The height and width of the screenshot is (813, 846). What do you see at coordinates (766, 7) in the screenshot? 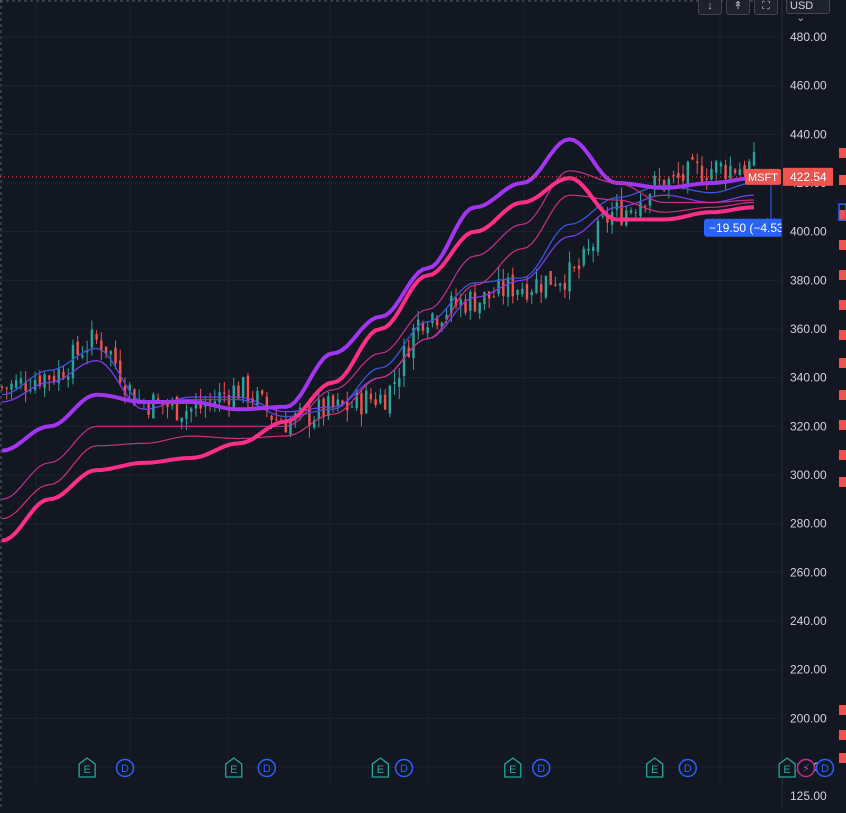
I see `fullscreen-icon: ⛶` at bounding box center [766, 7].